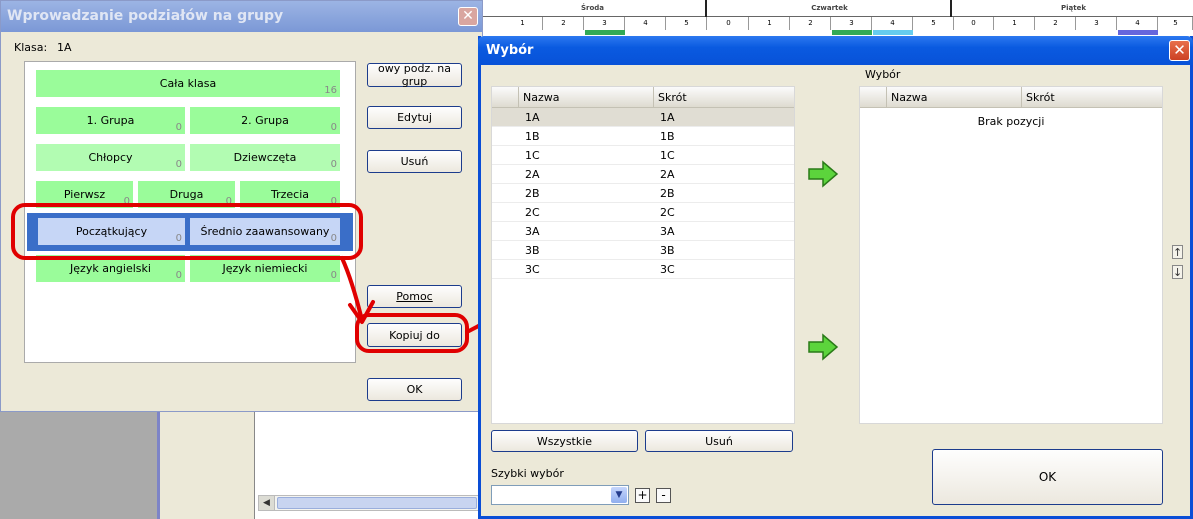  I want to click on cell-short: 3A, so click(667, 231).